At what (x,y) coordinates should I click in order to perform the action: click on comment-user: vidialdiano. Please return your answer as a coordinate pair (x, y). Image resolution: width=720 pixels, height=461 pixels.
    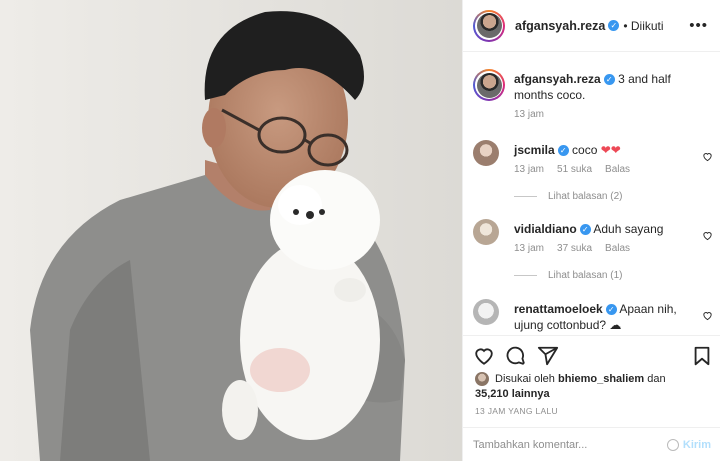
    Looking at the image, I should click on (545, 229).